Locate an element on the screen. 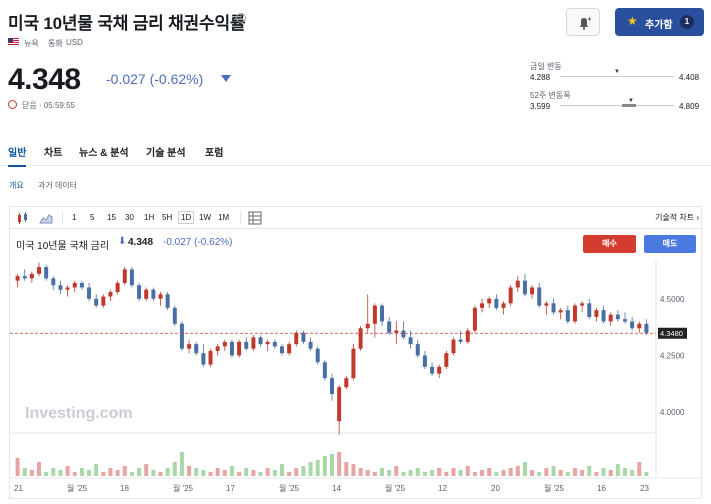  week52-range-label: 52주 변동폭 is located at coordinates (550, 95).